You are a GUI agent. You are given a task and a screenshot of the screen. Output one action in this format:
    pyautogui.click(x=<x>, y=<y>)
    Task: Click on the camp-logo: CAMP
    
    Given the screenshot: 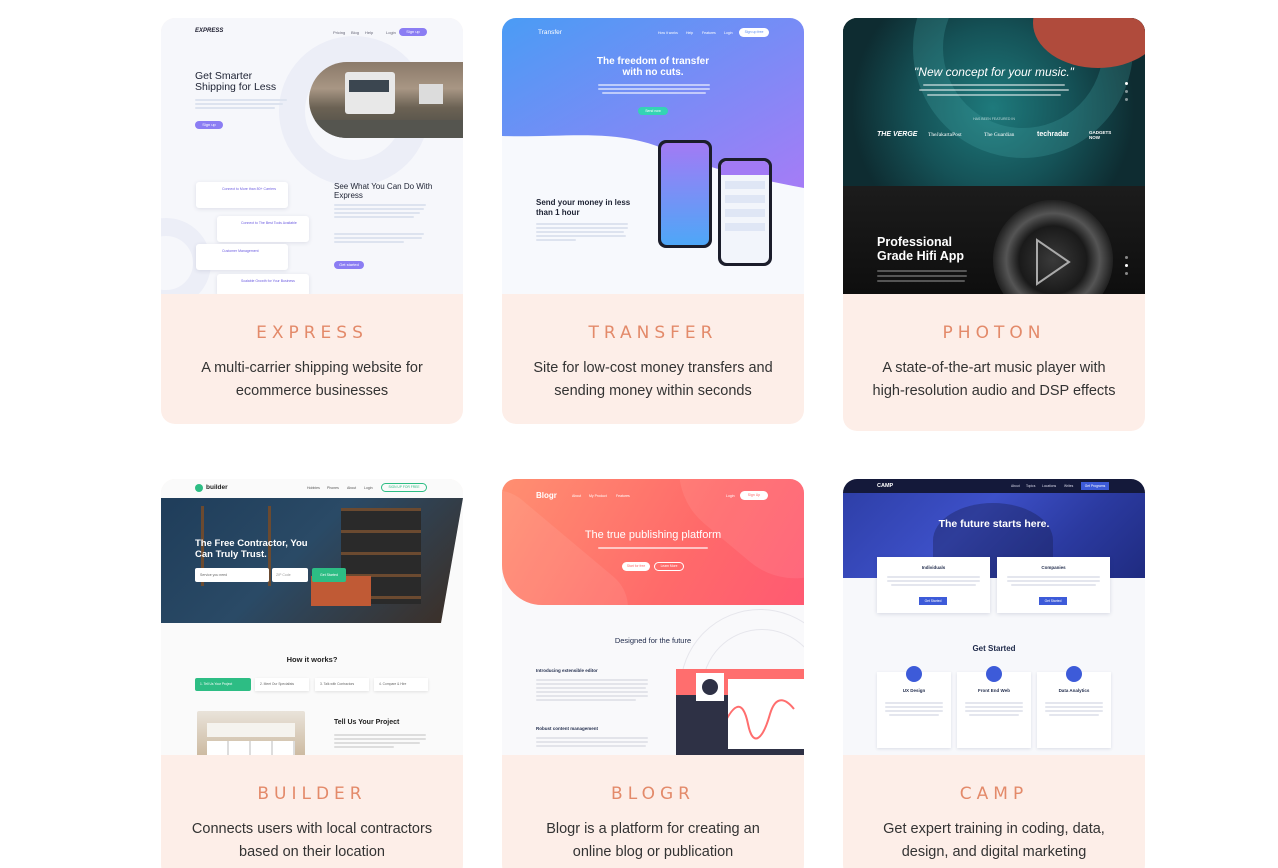 What is the action you would take?
    pyautogui.click(x=885, y=486)
    